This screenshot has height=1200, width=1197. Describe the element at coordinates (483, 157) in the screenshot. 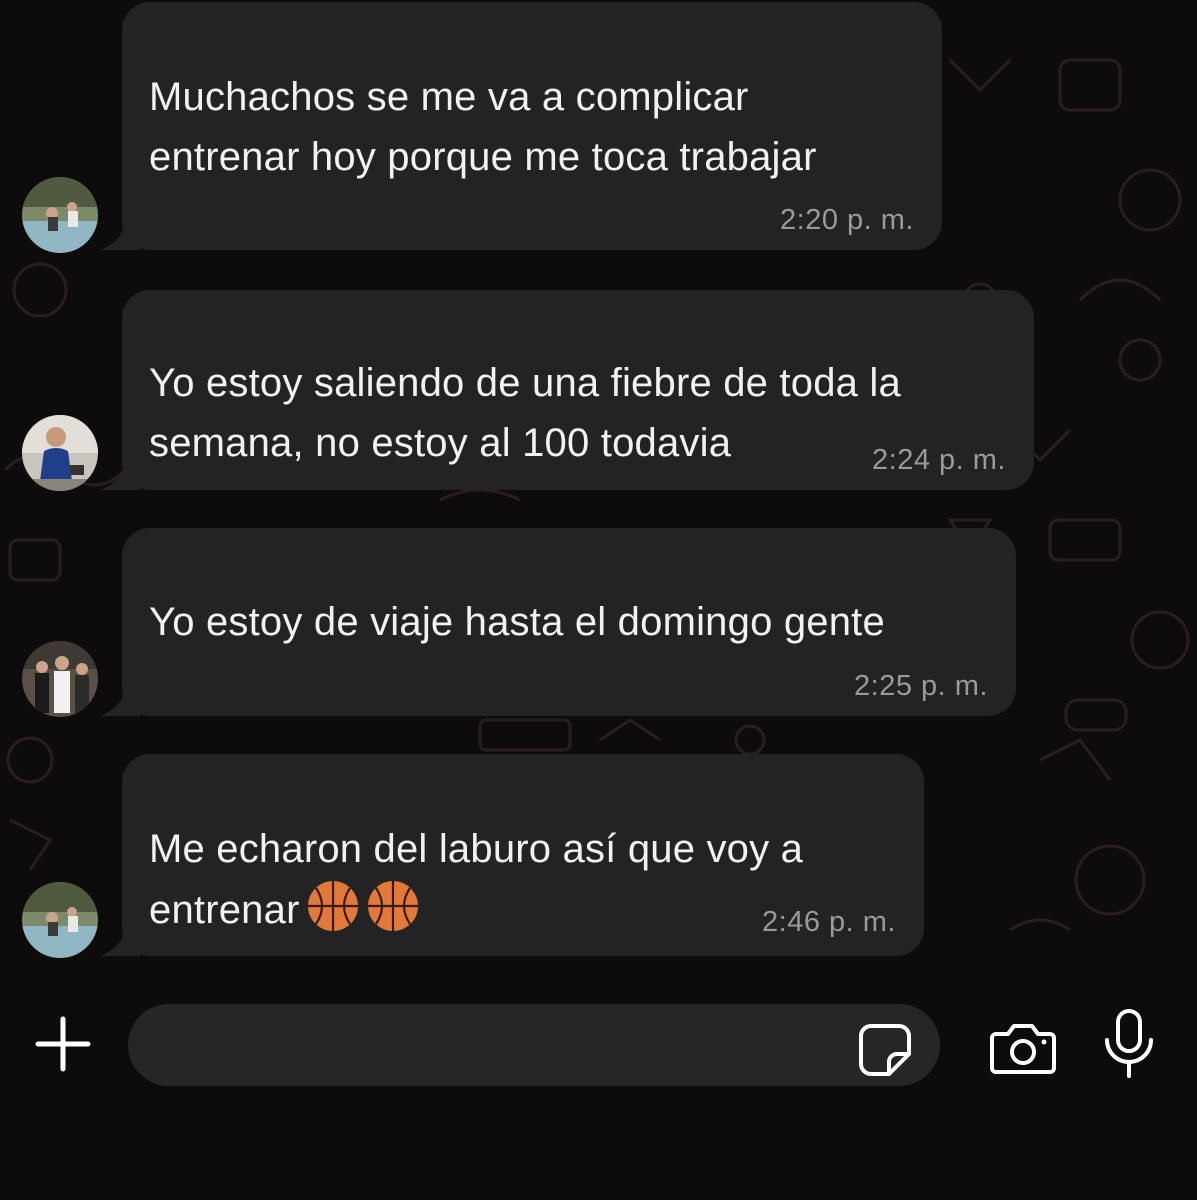

I see `message-line: entrenar hoy porque me toca trabajar` at that location.